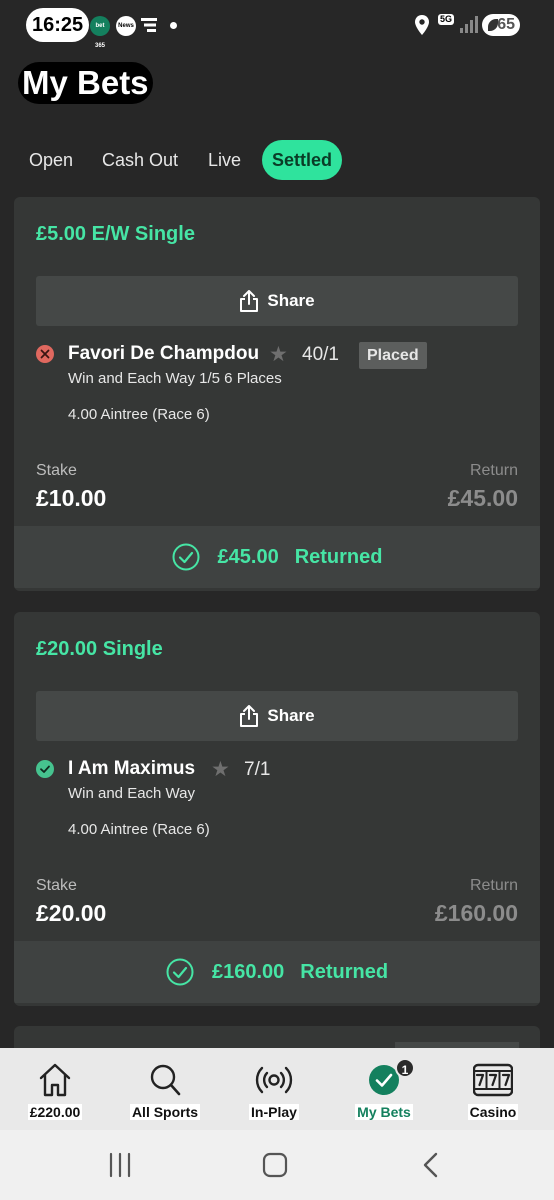 The image size is (554, 1200). Describe the element at coordinates (132, 768) in the screenshot. I see `selection-name: I Am Maximus` at that location.